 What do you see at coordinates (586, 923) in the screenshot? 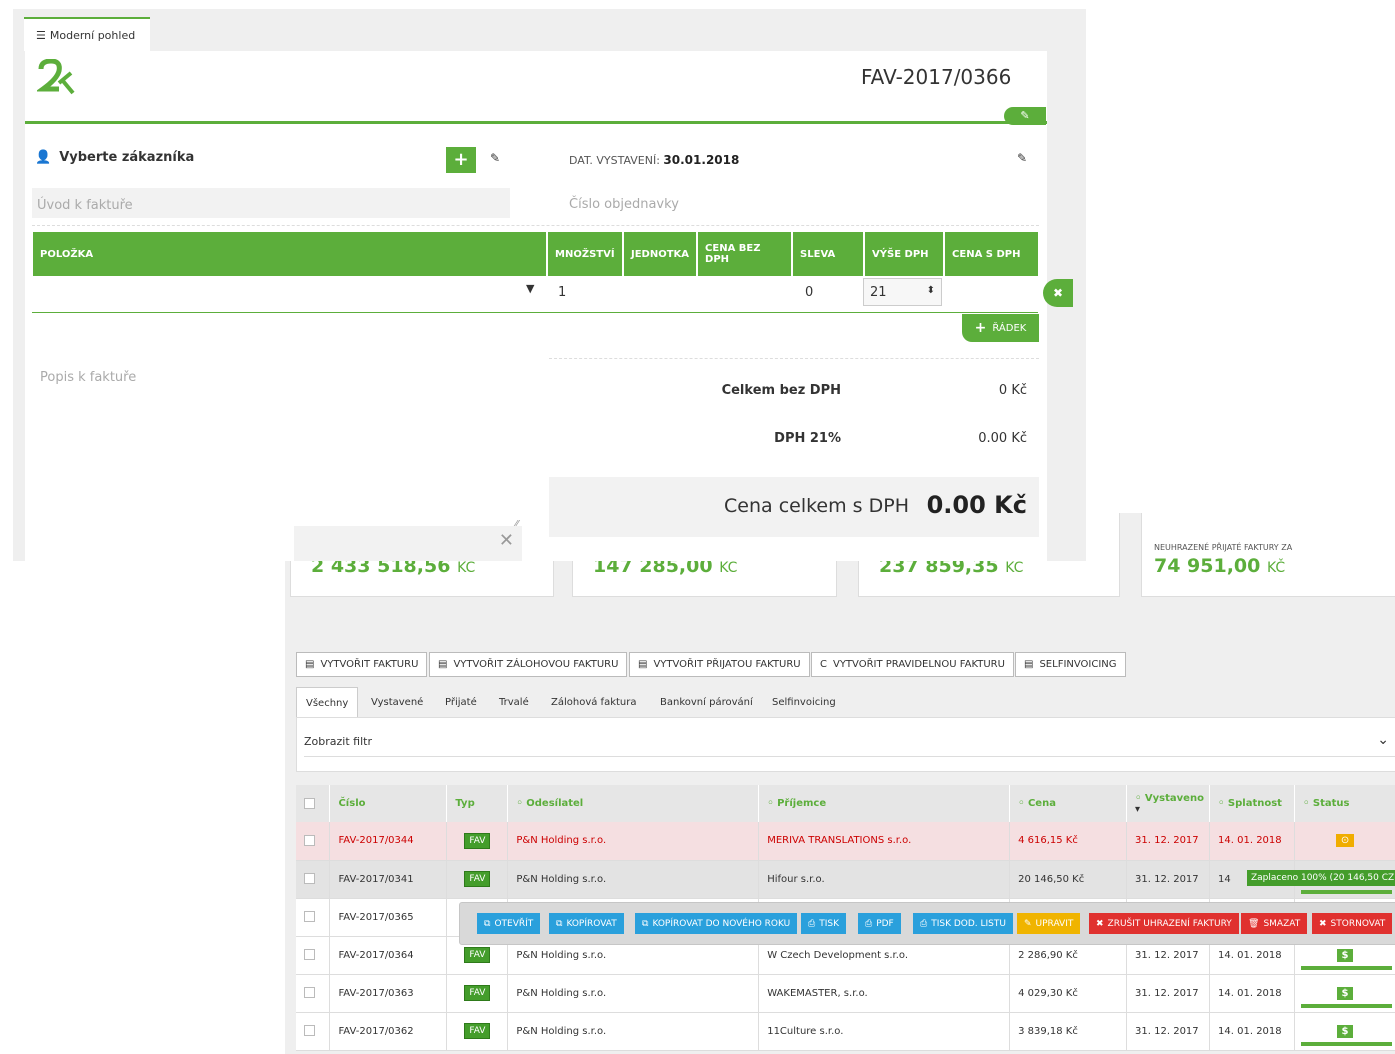
I see `copy-button: ⧉ KOPÍROVAT` at bounding box center [586, 923].